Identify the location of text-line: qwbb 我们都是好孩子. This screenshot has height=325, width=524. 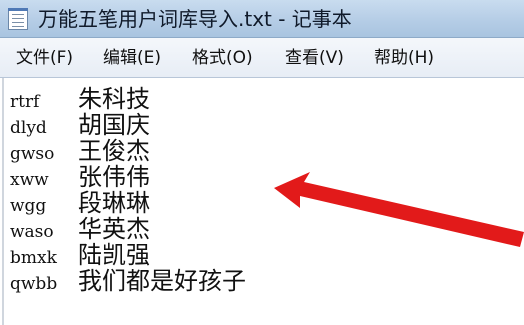
(128, 281).